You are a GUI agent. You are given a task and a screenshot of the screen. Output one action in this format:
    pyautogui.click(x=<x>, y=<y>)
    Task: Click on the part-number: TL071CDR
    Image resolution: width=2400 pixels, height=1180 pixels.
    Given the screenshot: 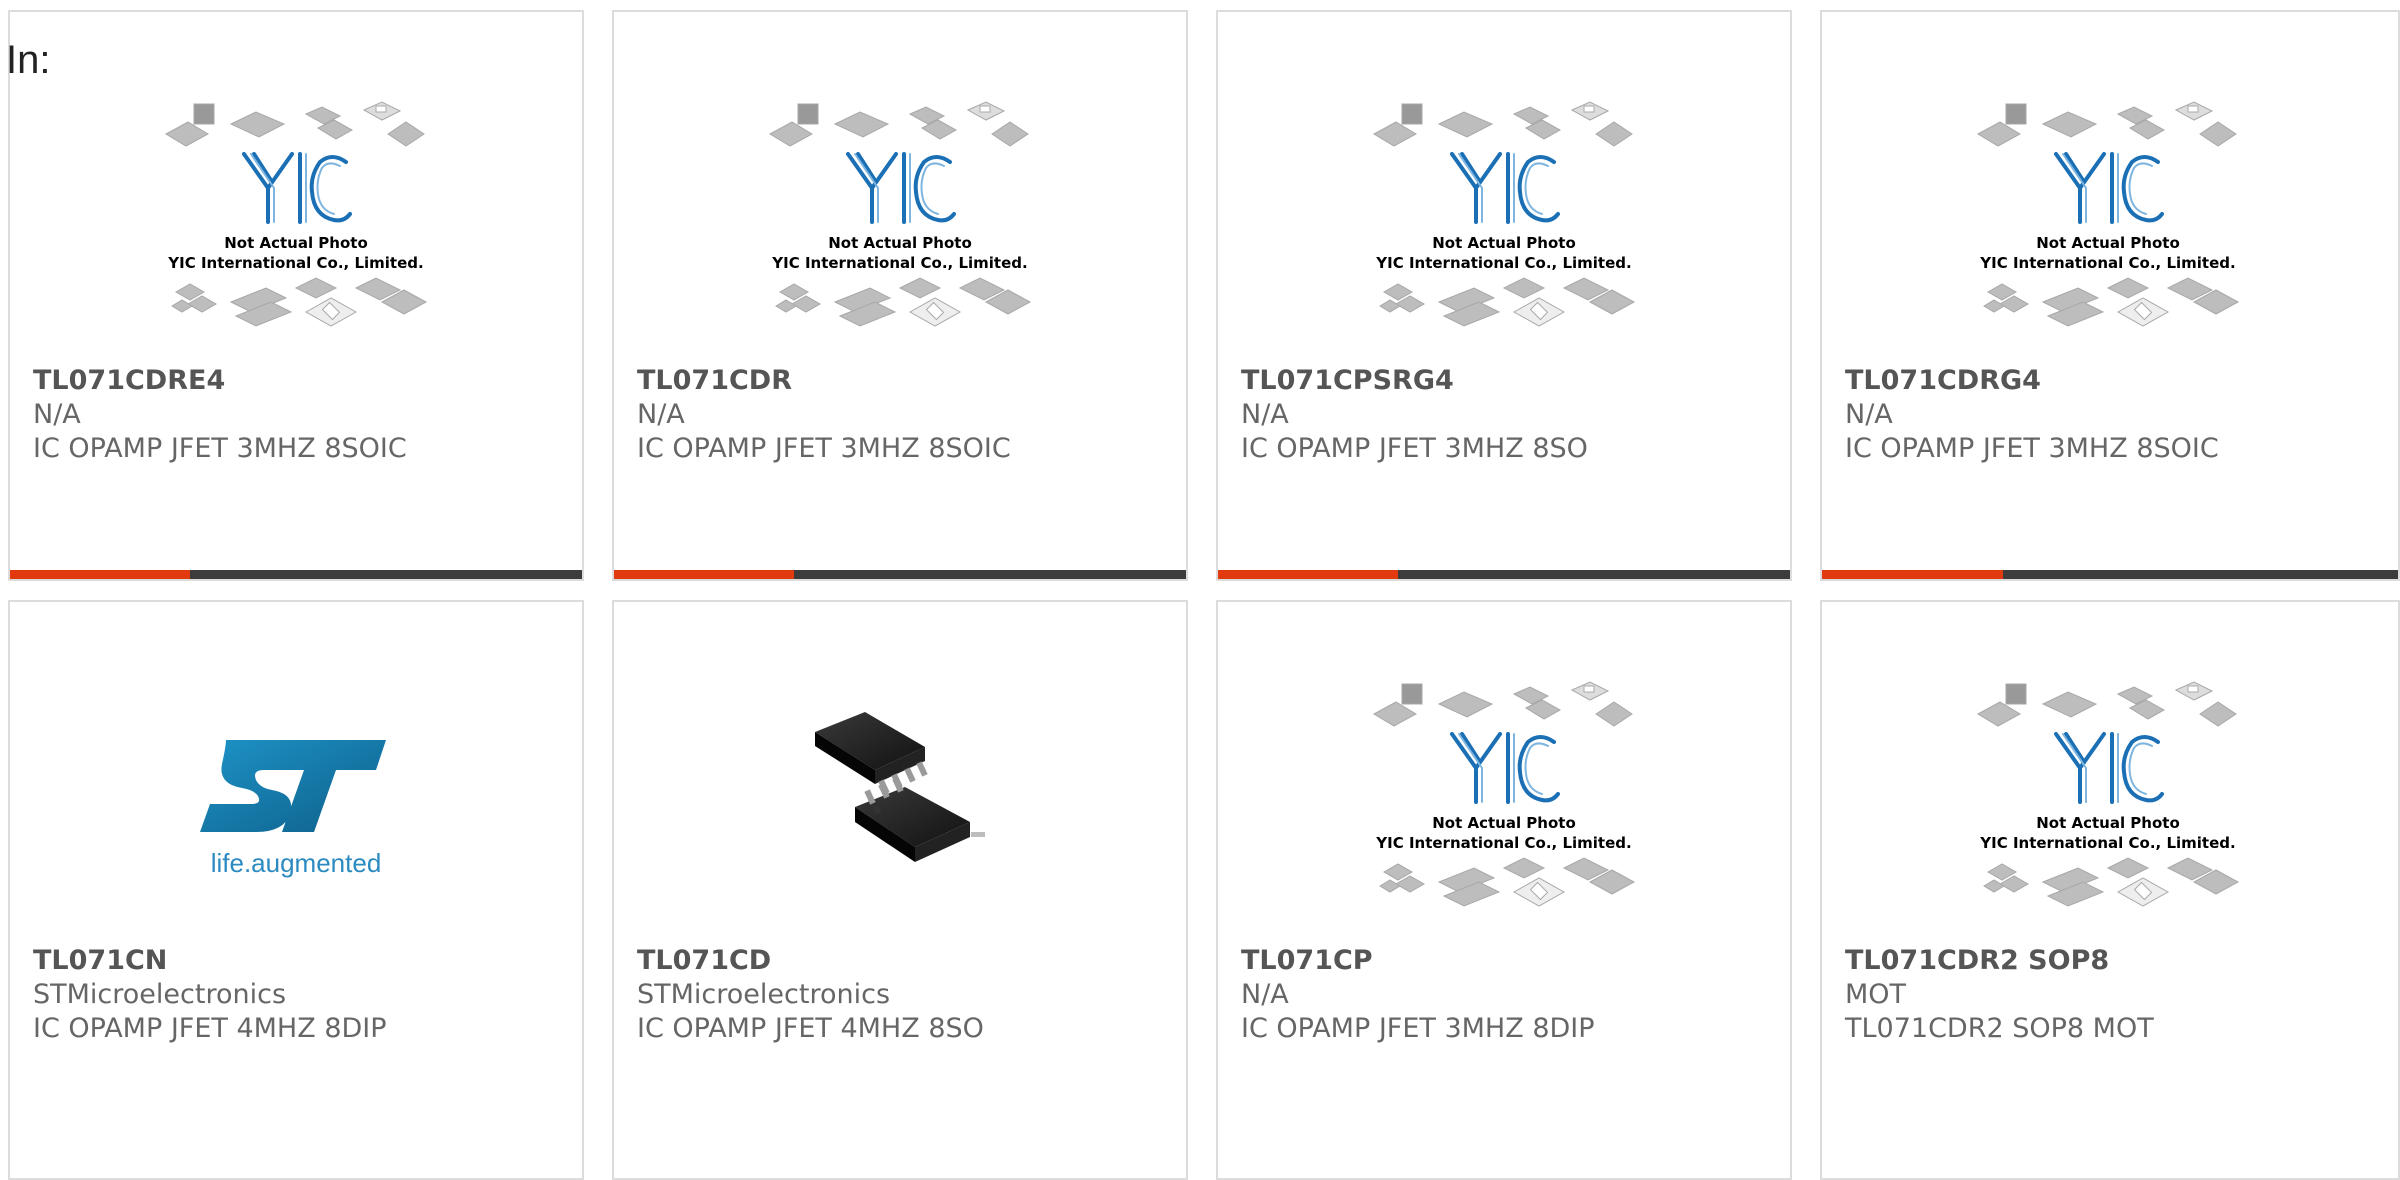 What is the action you would take?
    pyautogui.click(x=906, y=381)
    